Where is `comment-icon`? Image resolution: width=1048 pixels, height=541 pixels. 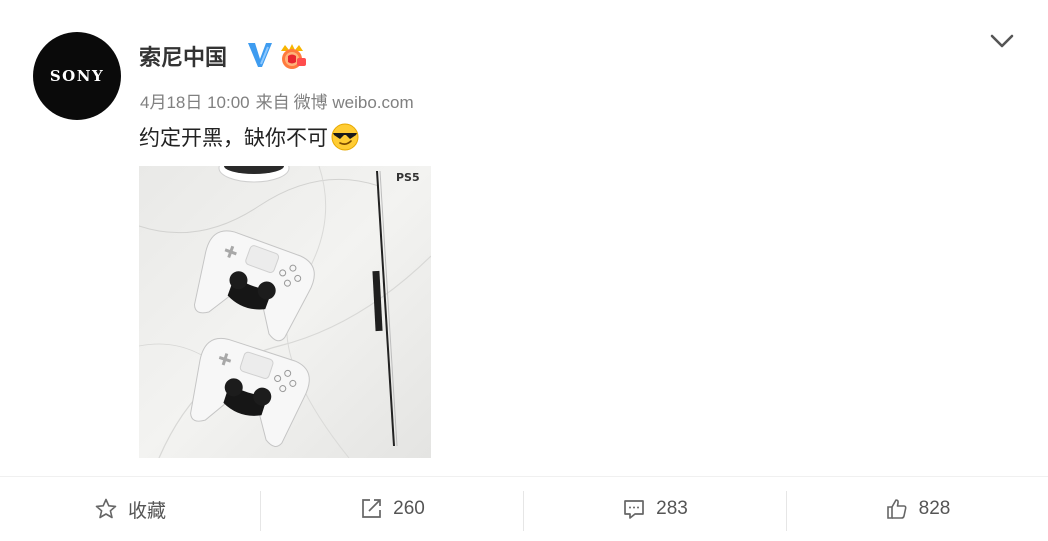
comment-icon is located at coordinates (634, 509).